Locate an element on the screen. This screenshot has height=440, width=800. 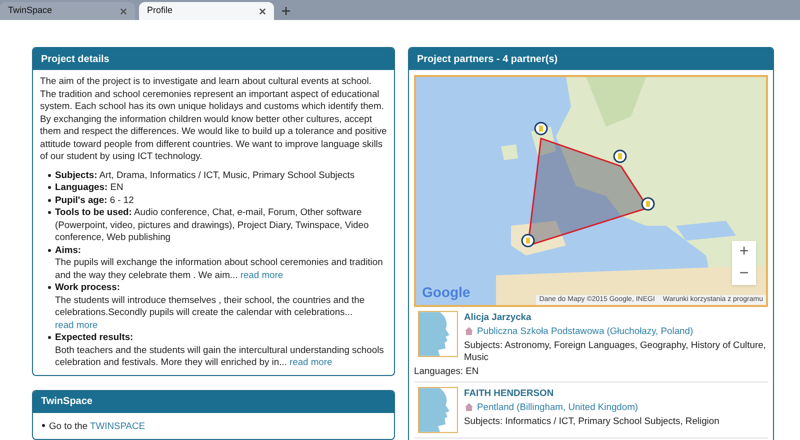
panel-header: Project partners - 4 partner(s) is located at coordinates (591, 59).